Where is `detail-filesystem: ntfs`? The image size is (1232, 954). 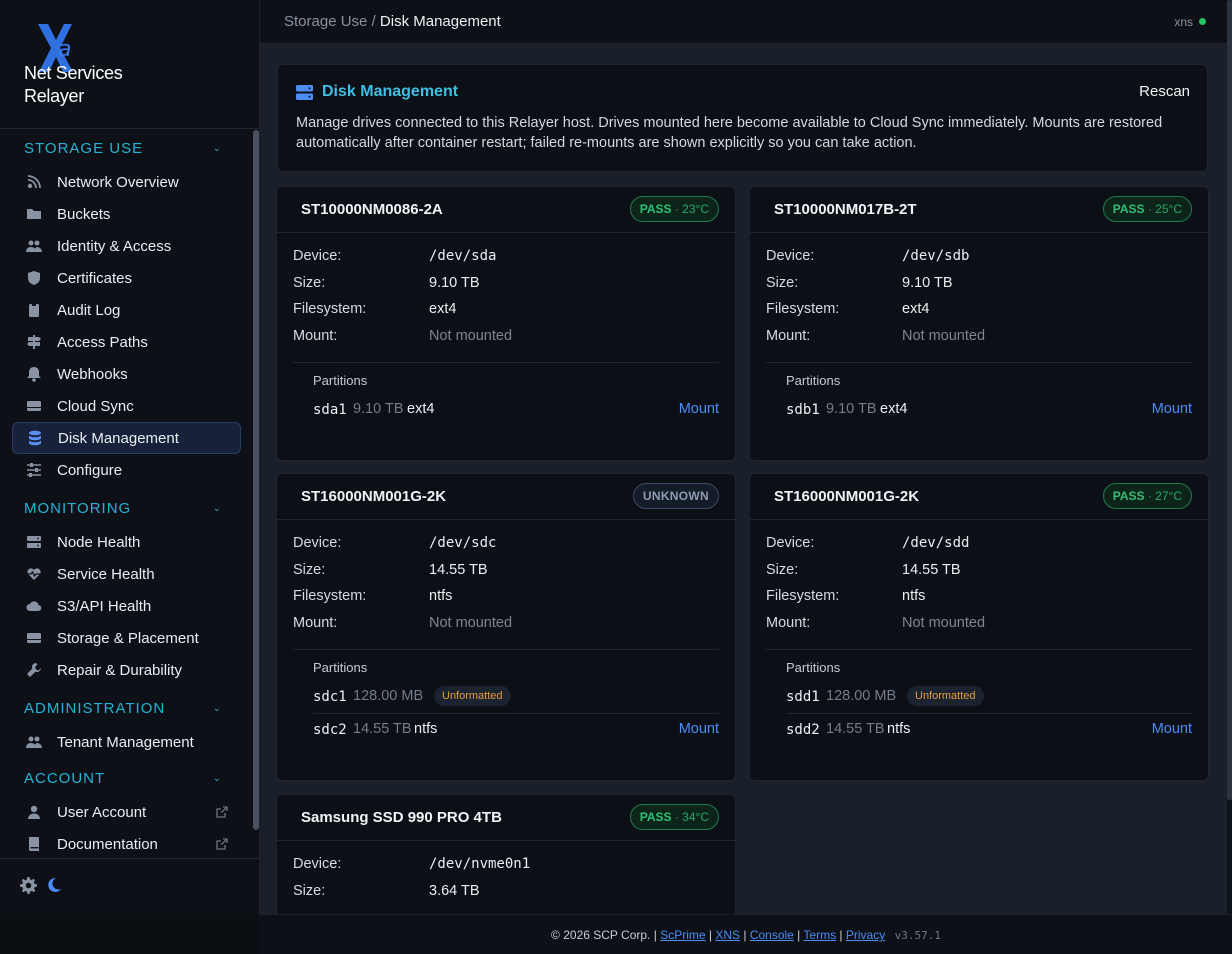 detail-filesystem: ntfs is located at coordinates (914, 596).